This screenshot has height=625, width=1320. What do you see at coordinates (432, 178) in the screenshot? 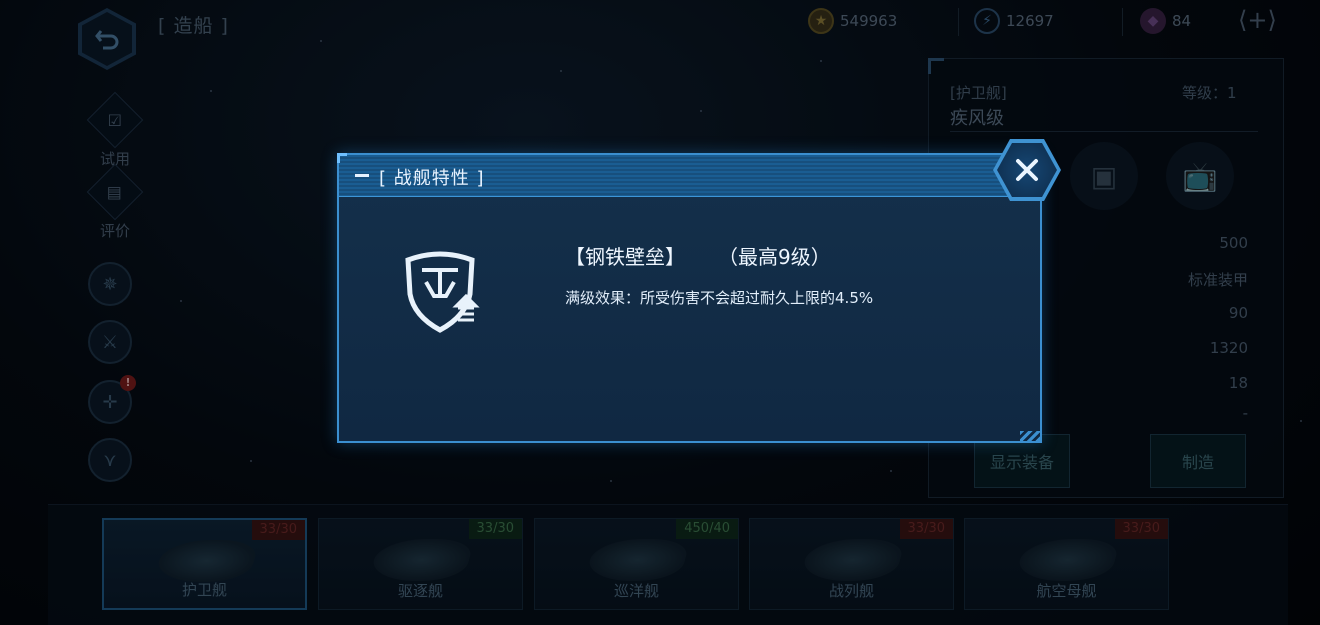
I see `dialog-title: [ 战舰特性 ]` at bounding box center [432, 178].